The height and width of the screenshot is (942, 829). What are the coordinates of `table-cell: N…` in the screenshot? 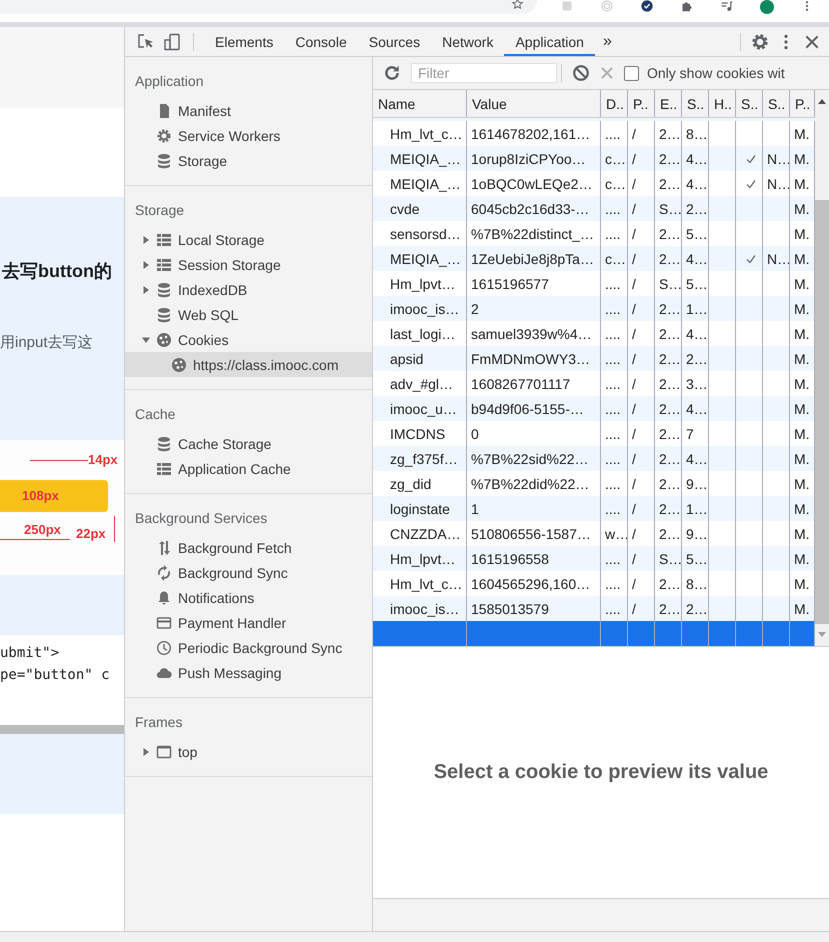 It's located at (776, 258).